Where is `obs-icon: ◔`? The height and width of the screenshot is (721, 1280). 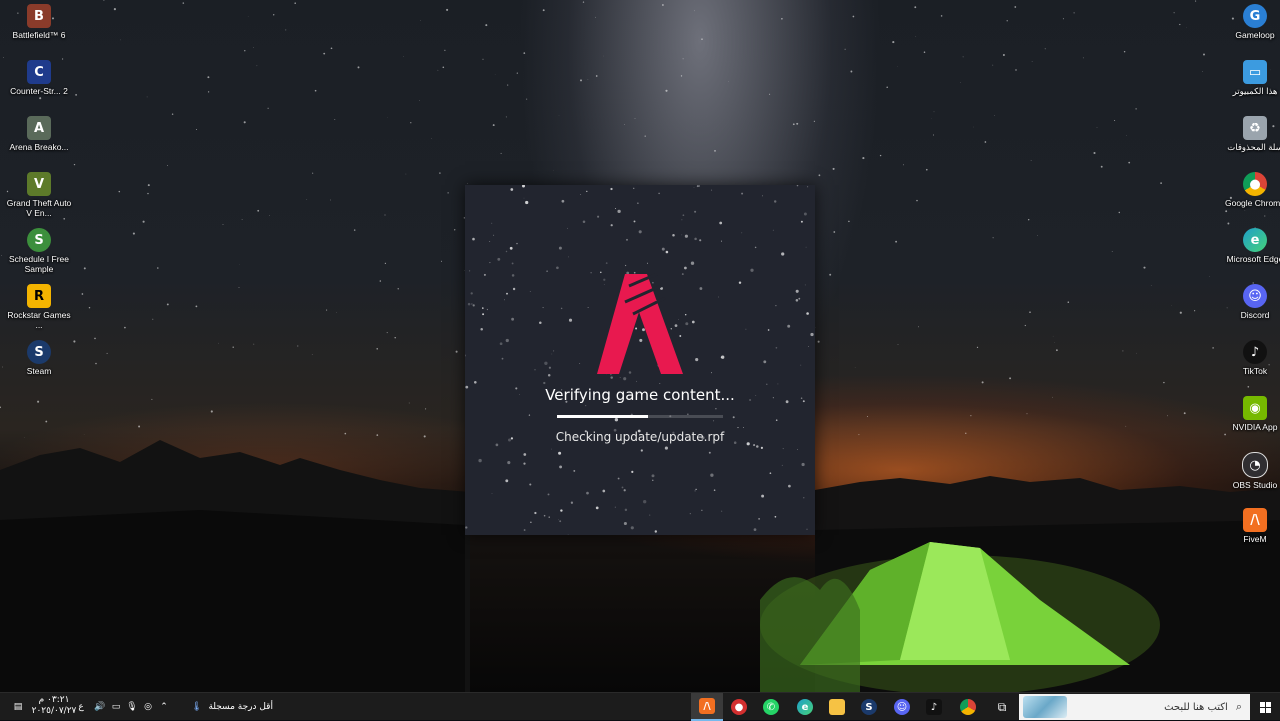
obs-icon: ◔ is located at coordinates (1255, 465).